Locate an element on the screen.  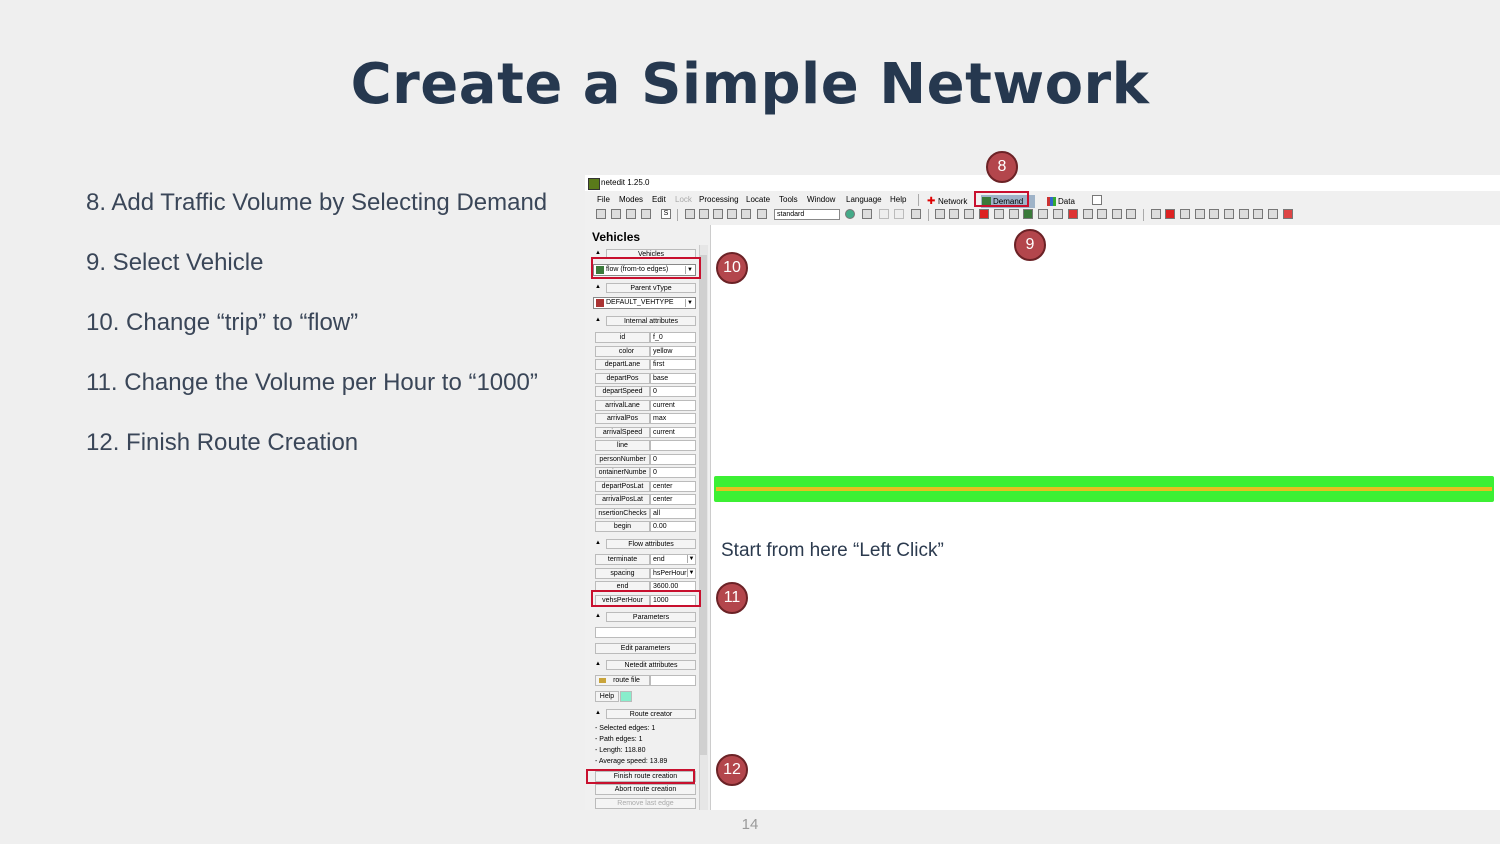
menu-window: Window is located at coordinates (821, 199).